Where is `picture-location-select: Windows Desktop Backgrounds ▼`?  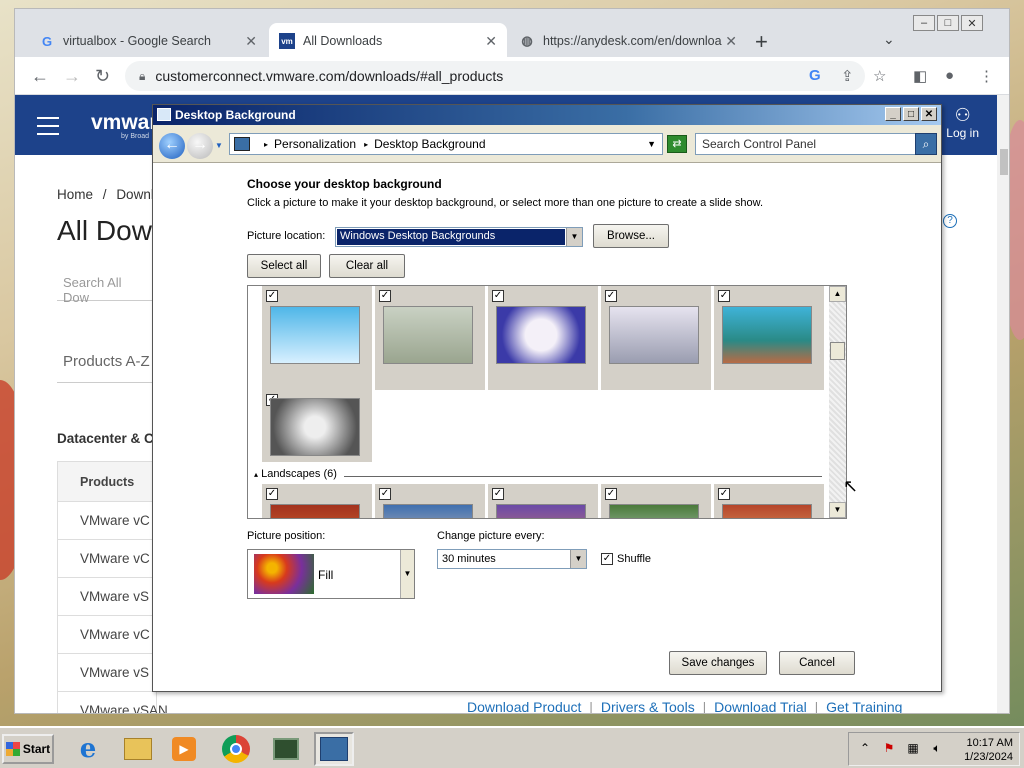
picture-location-select: Windows Desktop Backgrounds ▼ is located at coordinates (459, 237).